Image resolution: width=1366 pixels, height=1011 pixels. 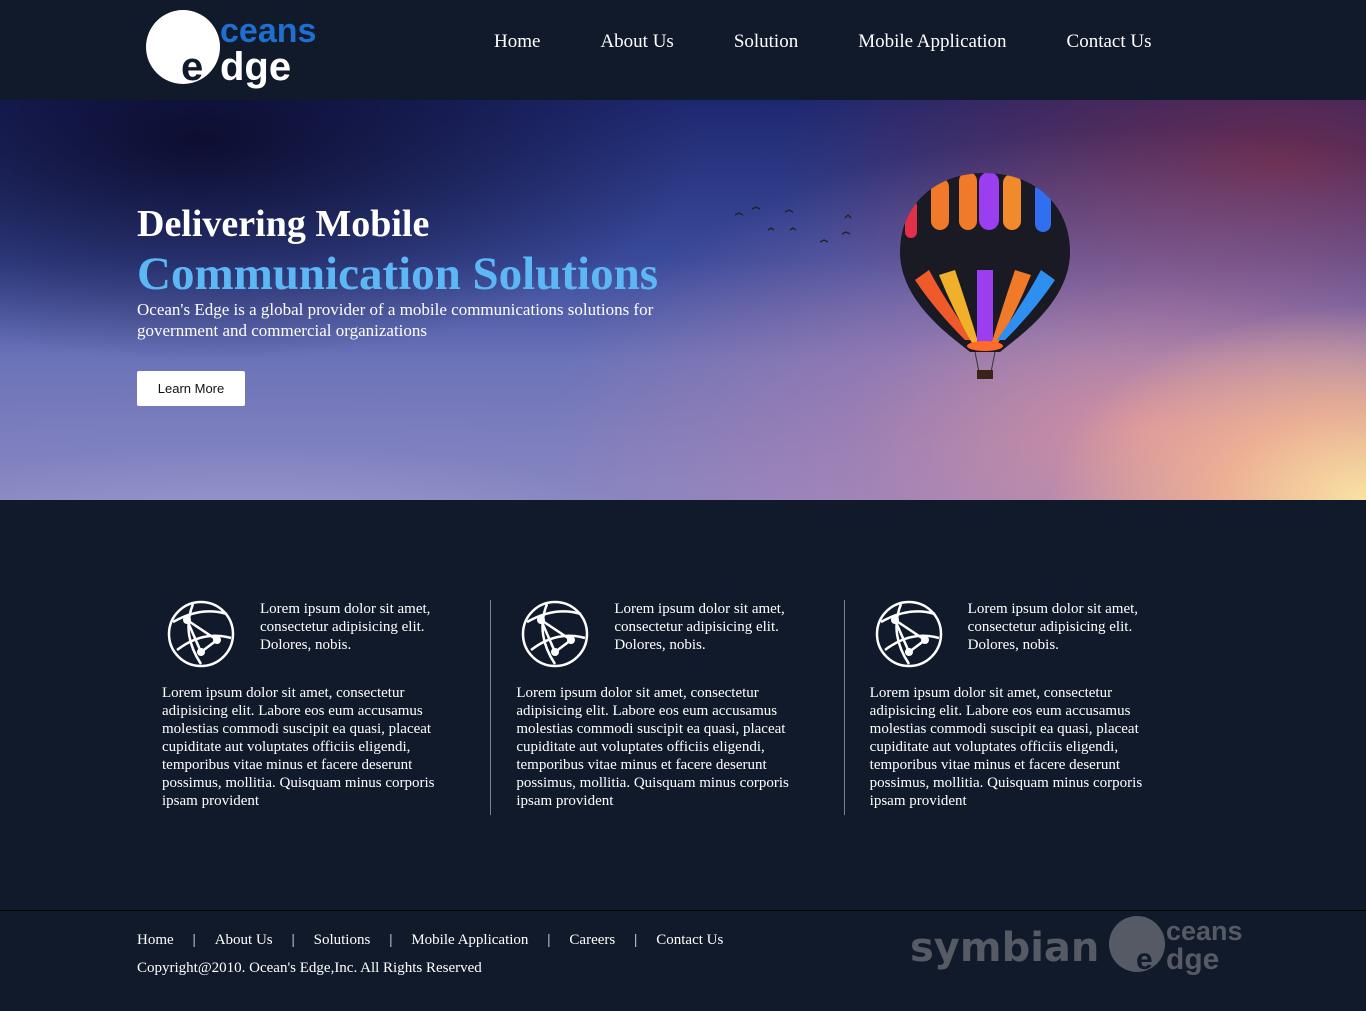 I want to click on hero-title-line1: Delivering Mobile, so click(x=283, y=224).